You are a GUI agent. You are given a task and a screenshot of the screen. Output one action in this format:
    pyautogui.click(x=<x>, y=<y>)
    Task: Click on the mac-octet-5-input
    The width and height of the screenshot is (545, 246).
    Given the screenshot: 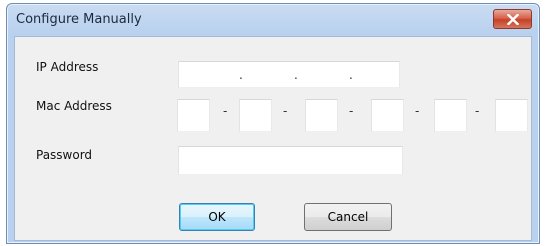 What is the action you would take?
    pyautogui.click(x=450, y=115)
    